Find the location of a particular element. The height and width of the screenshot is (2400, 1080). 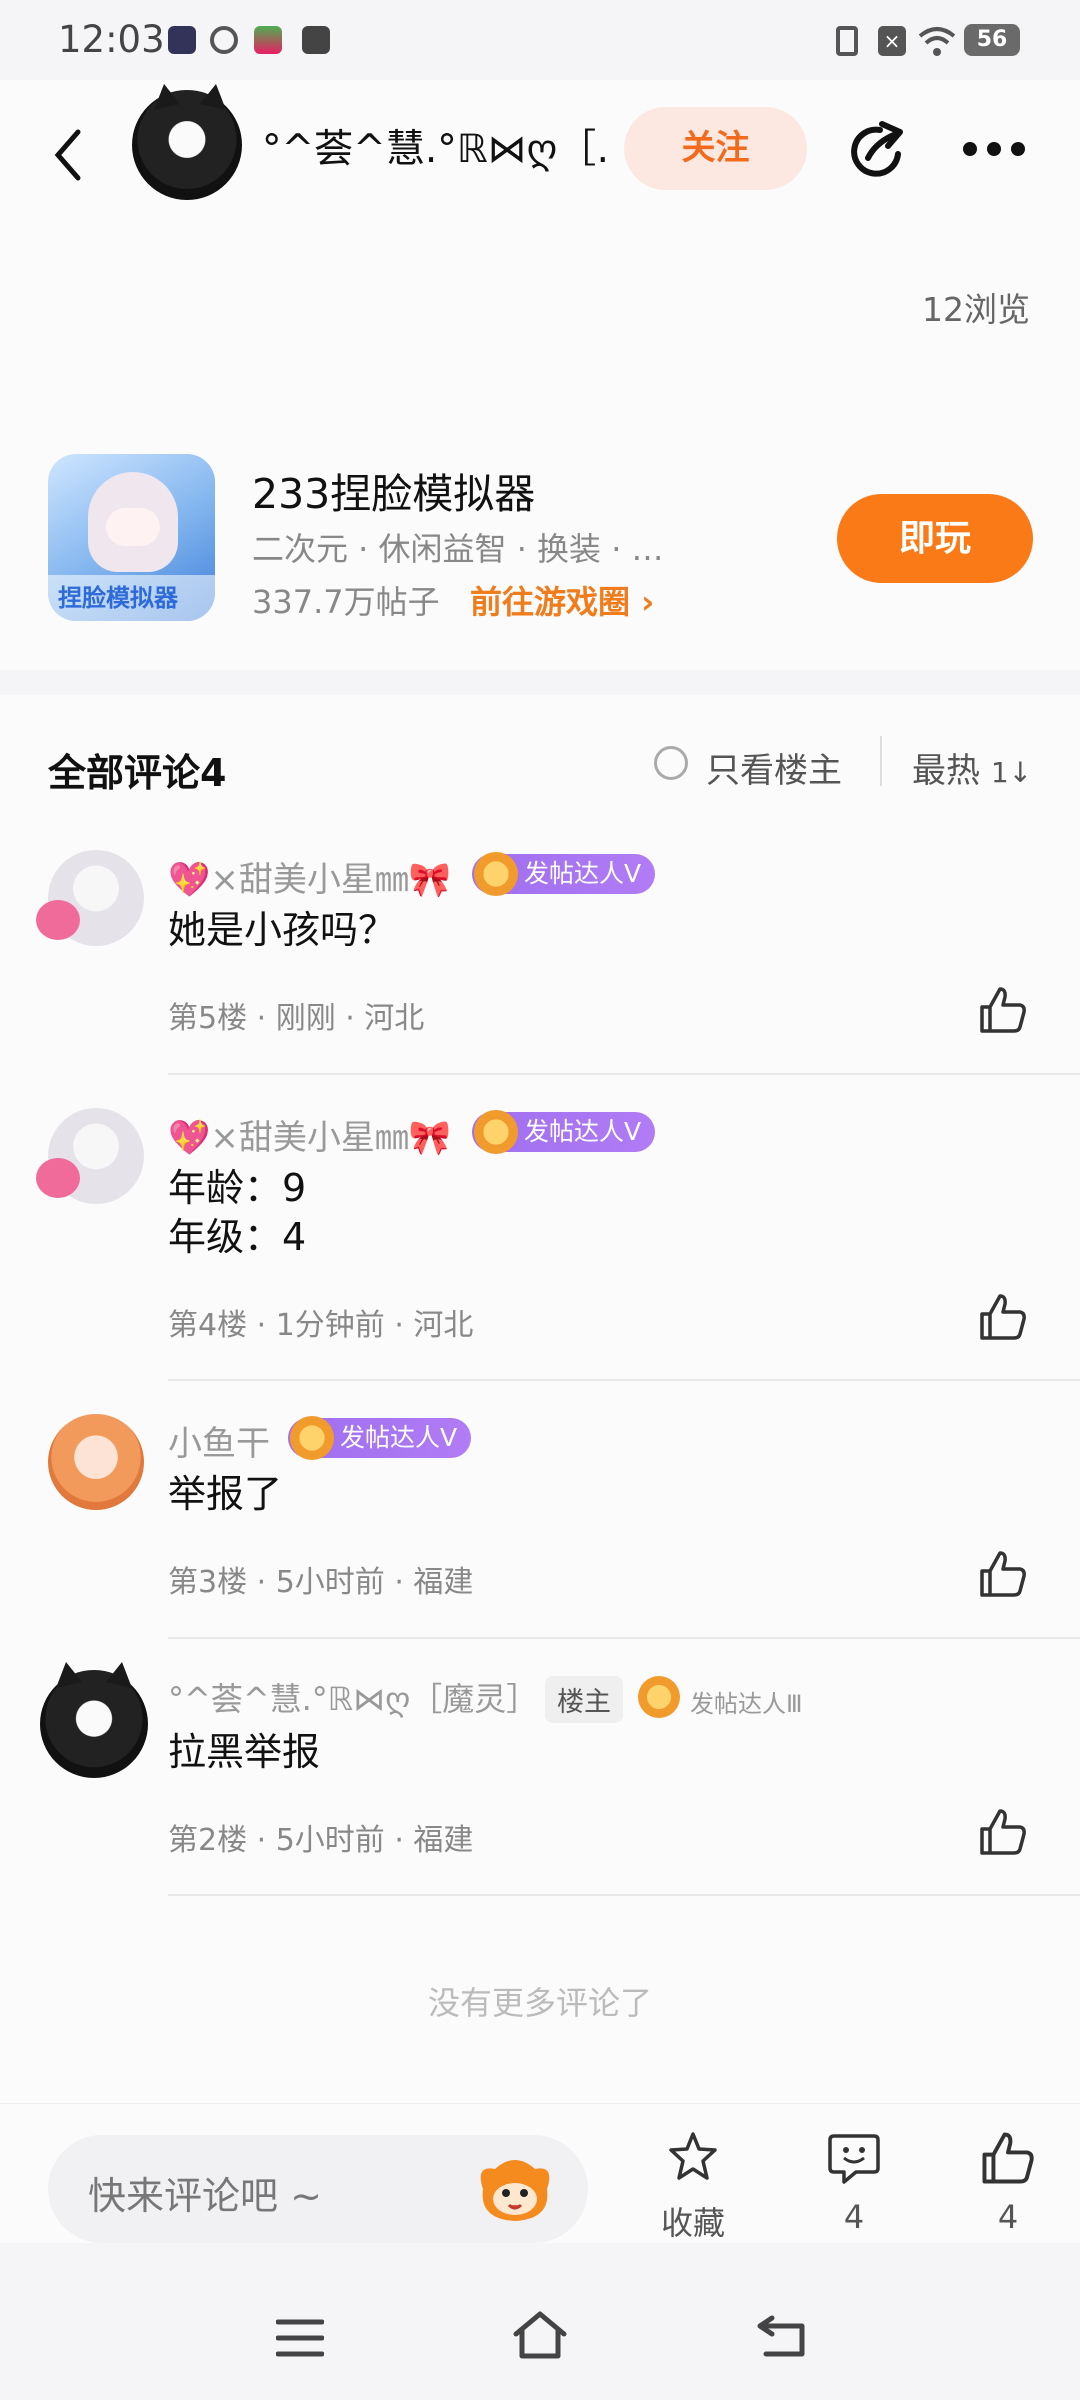

play-notification-icon is located at coordinates (316, 40).